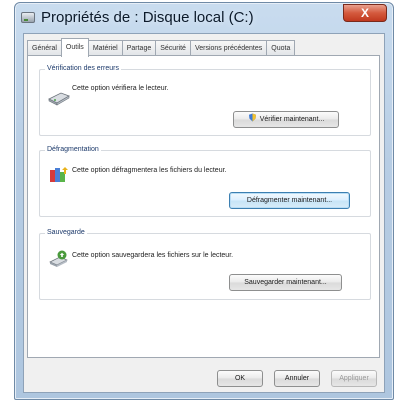 The height and width of the screenshot is (405, 401). What do you see at coordinates (365, 13) in the screenshot?
I see `close-button: X` at bounding box center [365, 13].